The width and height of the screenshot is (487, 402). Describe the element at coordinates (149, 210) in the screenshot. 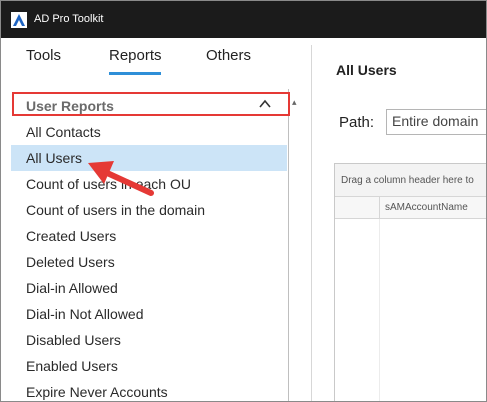

I see `report-item-count-users-domain: Count of users in the domain` at that location.